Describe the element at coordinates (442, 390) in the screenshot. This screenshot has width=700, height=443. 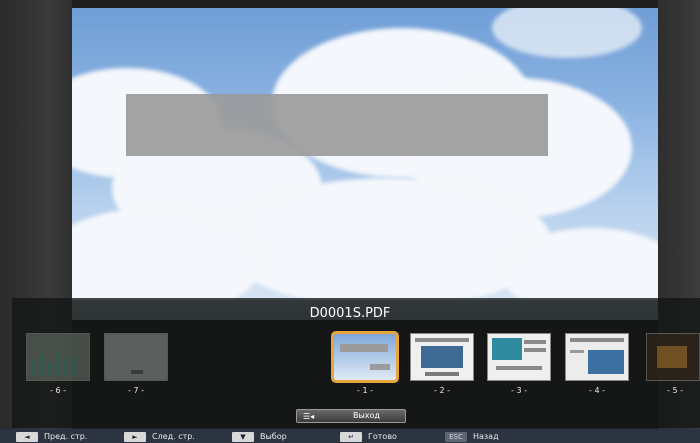
I see `thumbnail-label: - 2 -` at that location.